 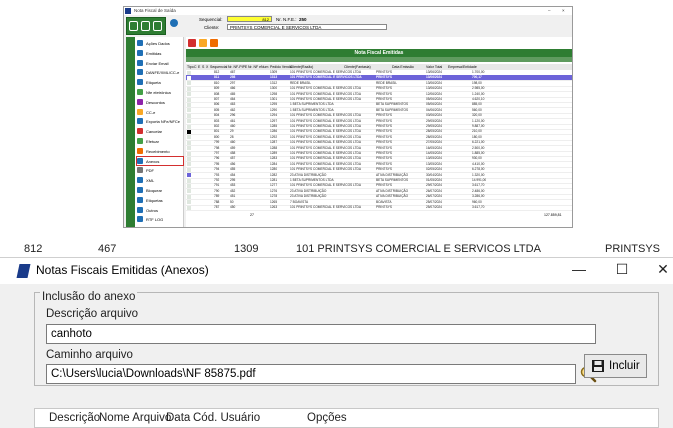 What do you see at coordinates (199, 67) in the screenshot?
I see `grid-column-2: E` at bounding box center [199, 67].